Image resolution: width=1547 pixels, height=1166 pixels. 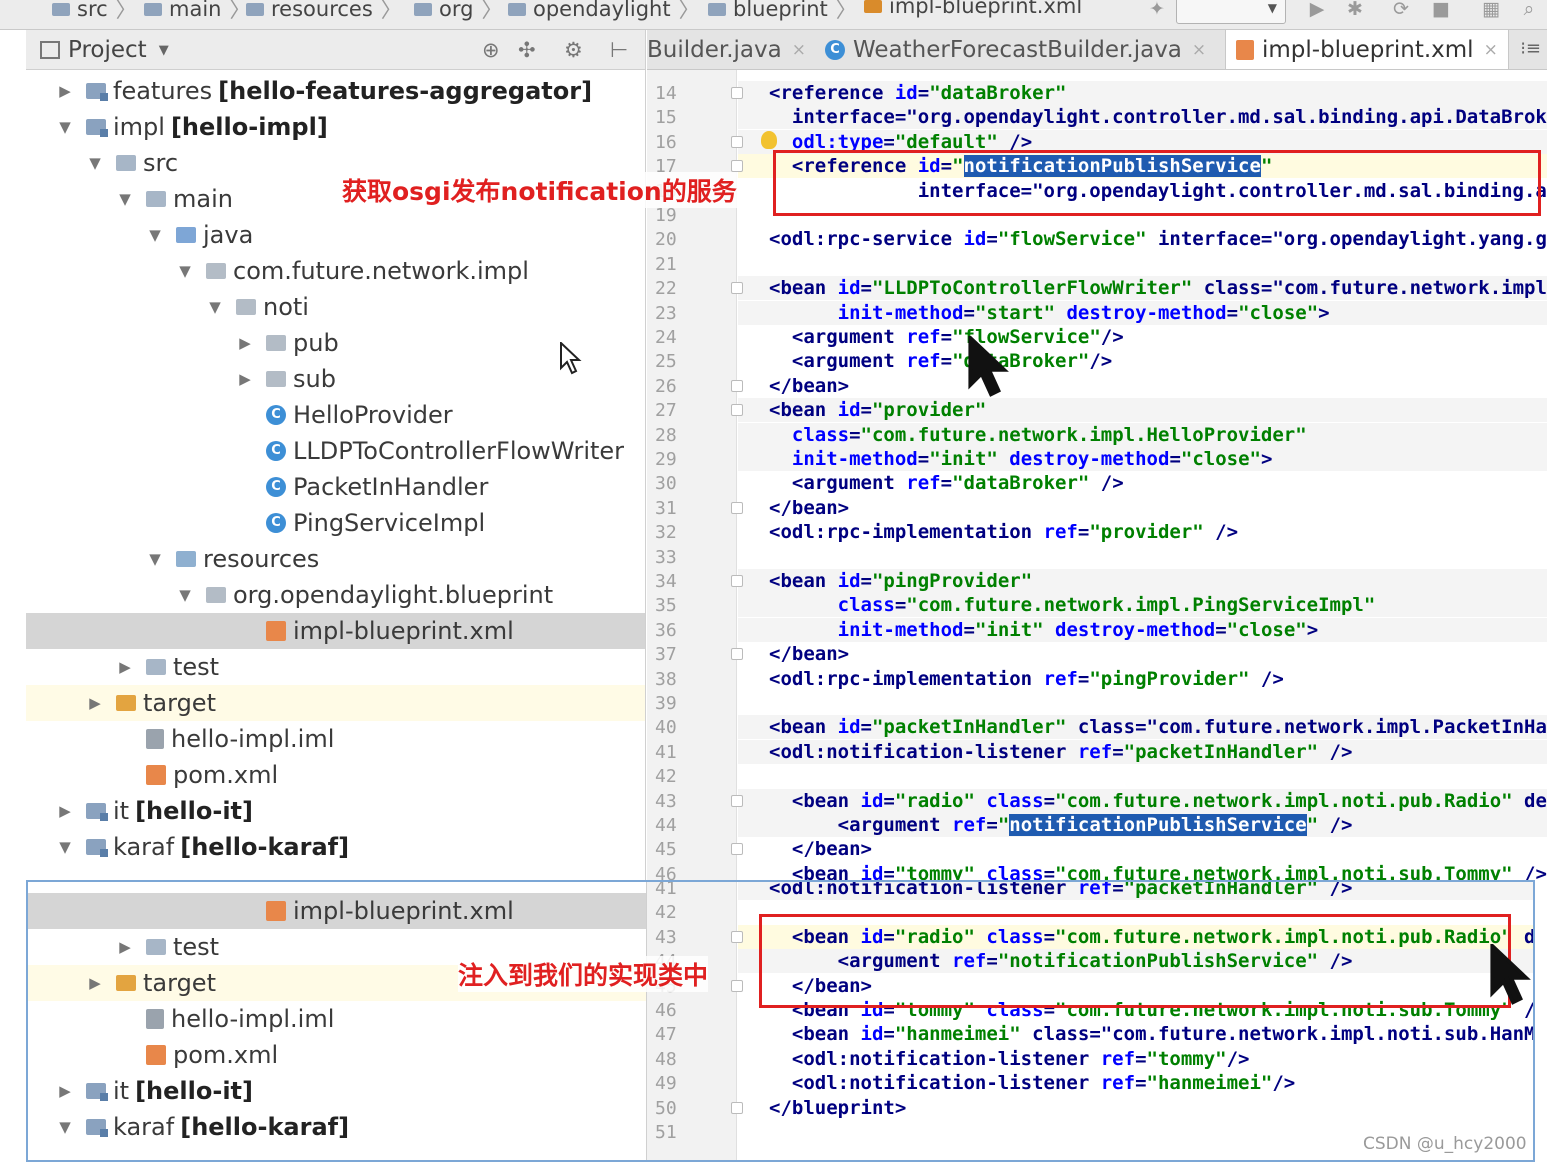 What do you see at coordinates (197, 12) in the screenshot?
I see `breadcrumb-item: main 〉` at bounding box center [197, 12].